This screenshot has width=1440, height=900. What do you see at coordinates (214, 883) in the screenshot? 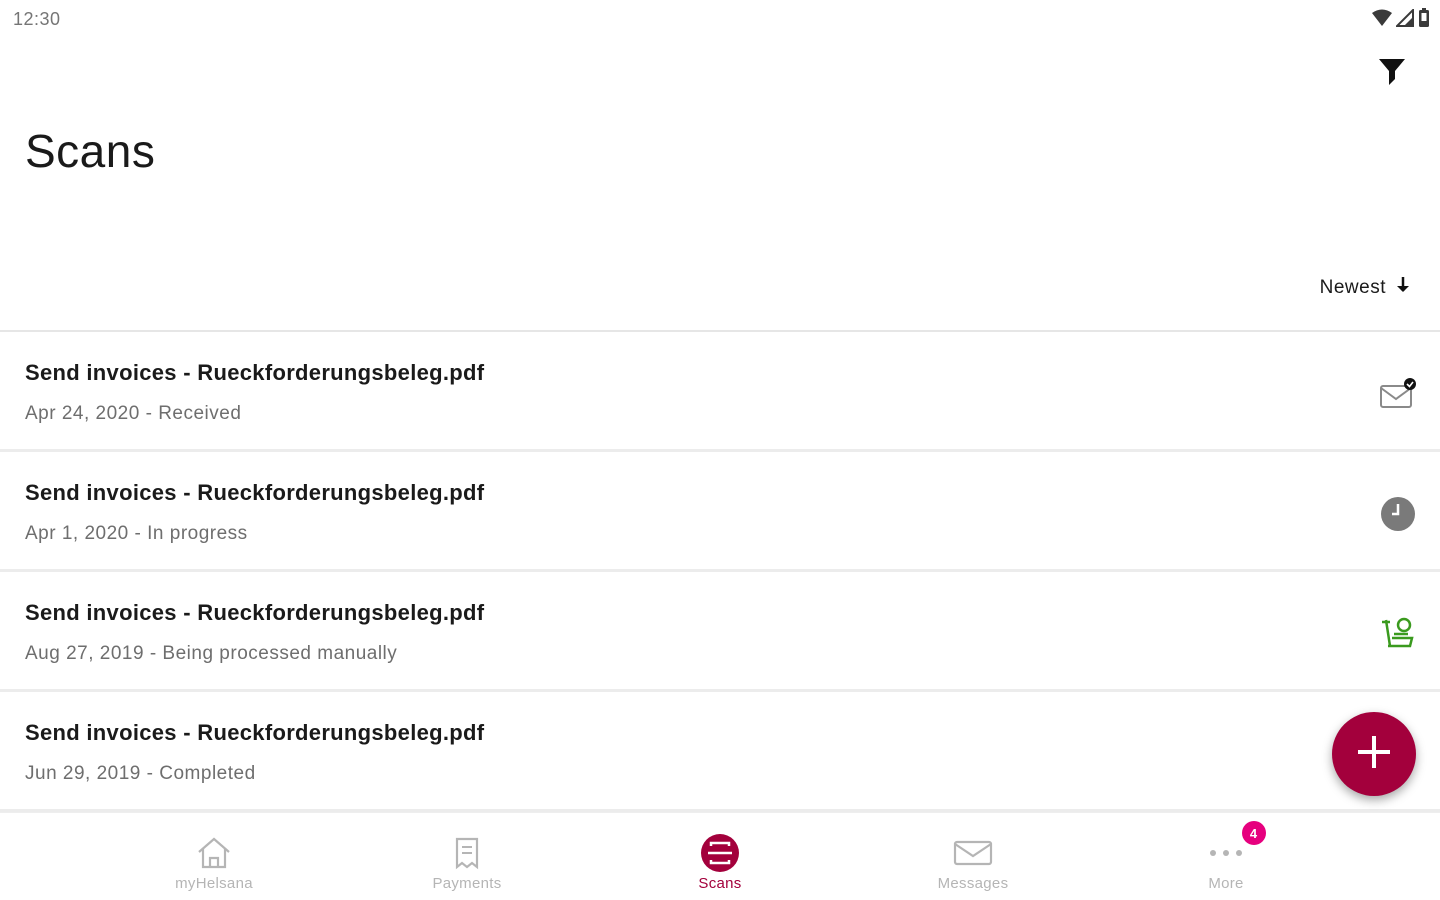
I see `tab-label: myHelsana` at bounding box center [214, 883].